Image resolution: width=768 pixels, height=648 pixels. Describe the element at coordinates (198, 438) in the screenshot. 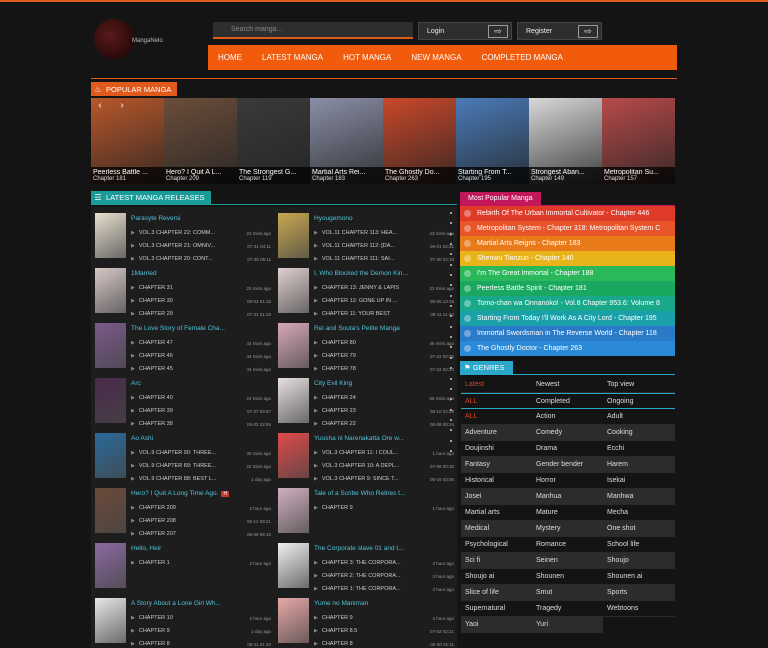

I see `manga-title-link: Ao Ashi` at that location.